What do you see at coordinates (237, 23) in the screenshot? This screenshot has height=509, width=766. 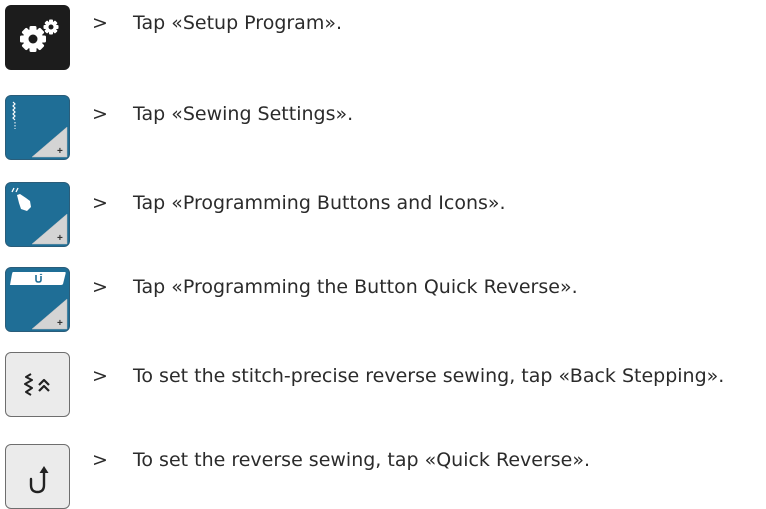 I see `step-text: Tap «Setup Program».` at bounding box center [237, 23].